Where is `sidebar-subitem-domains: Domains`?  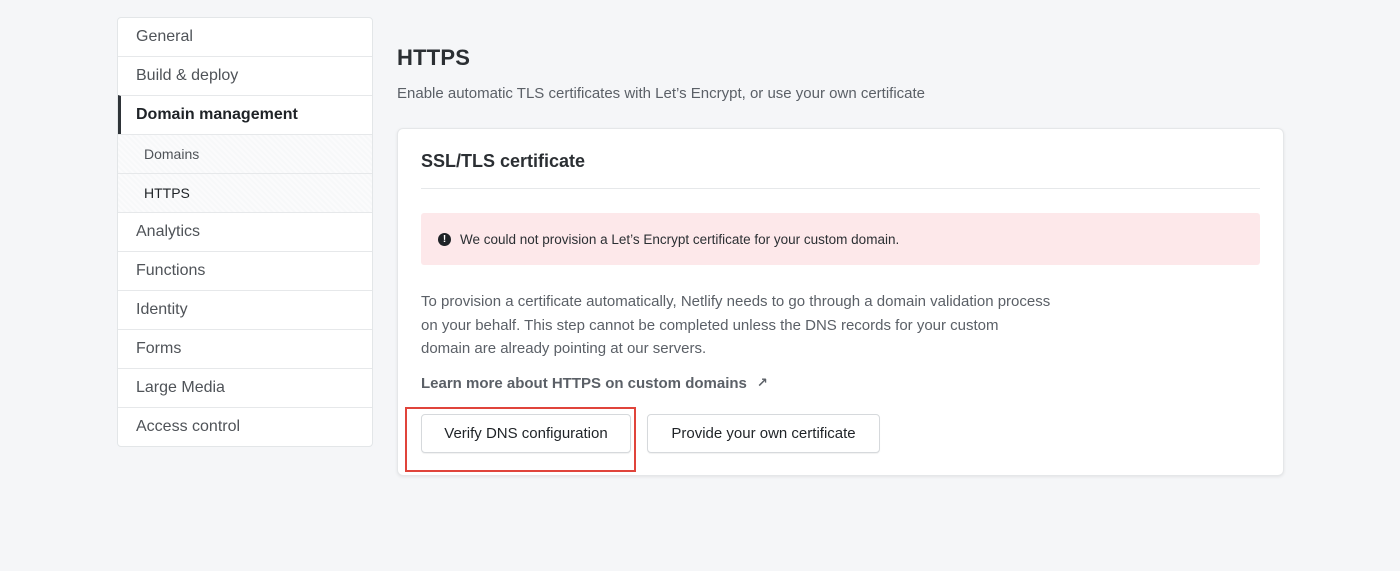 sidebar-subitem-domains: Domains is located at coordinates (245, 153).